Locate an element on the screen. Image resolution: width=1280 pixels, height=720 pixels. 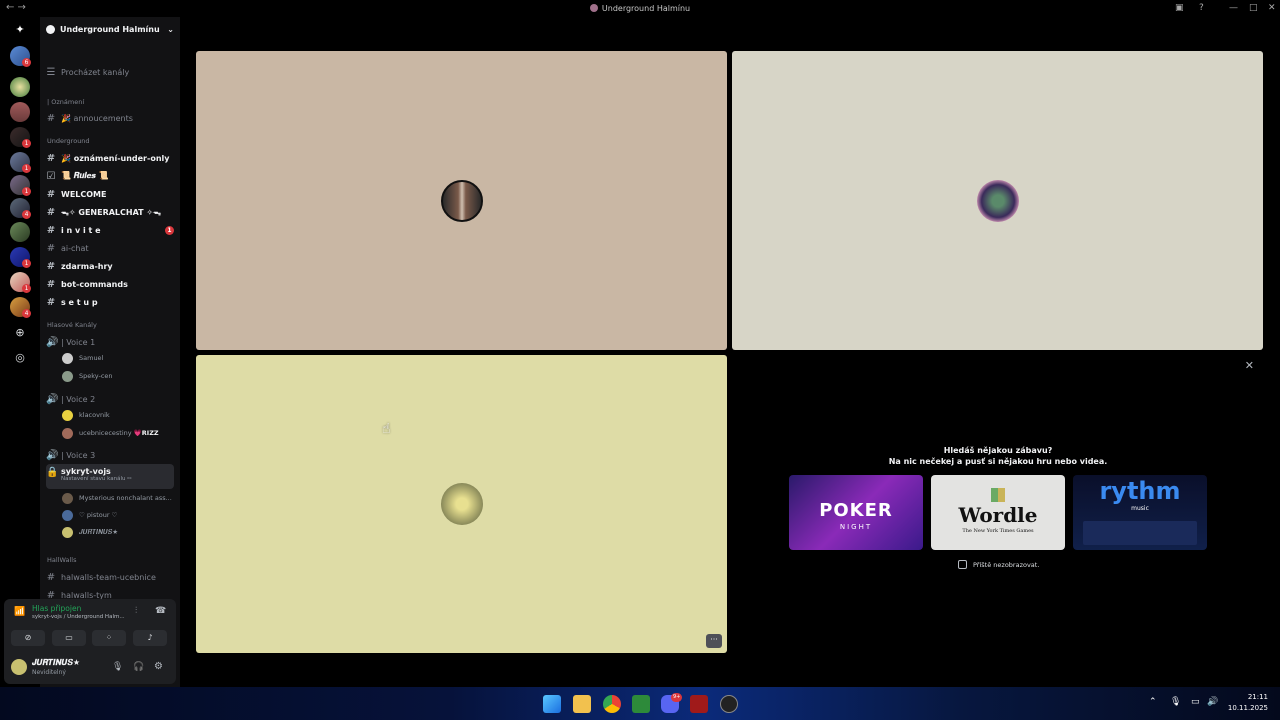
category-underground: Underground is located at coordinates (68, 141).